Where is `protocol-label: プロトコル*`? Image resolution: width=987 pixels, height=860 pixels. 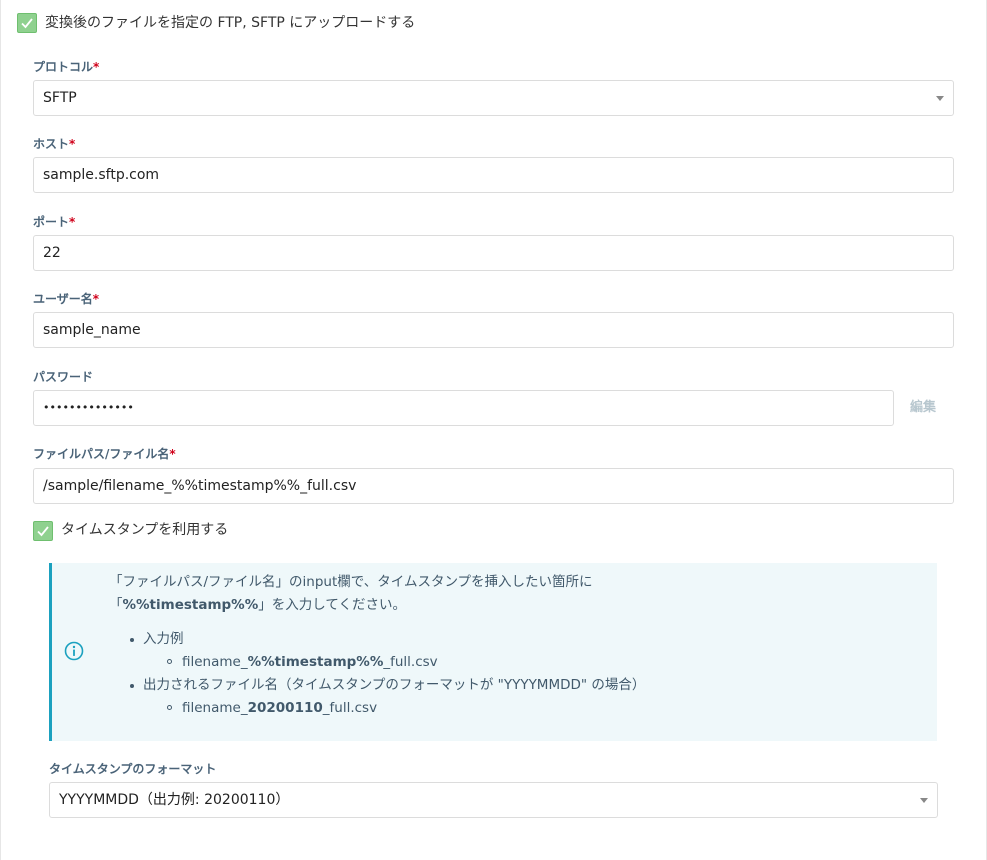
protocol-label: プロトコル* is located at coordinates (66, 67).